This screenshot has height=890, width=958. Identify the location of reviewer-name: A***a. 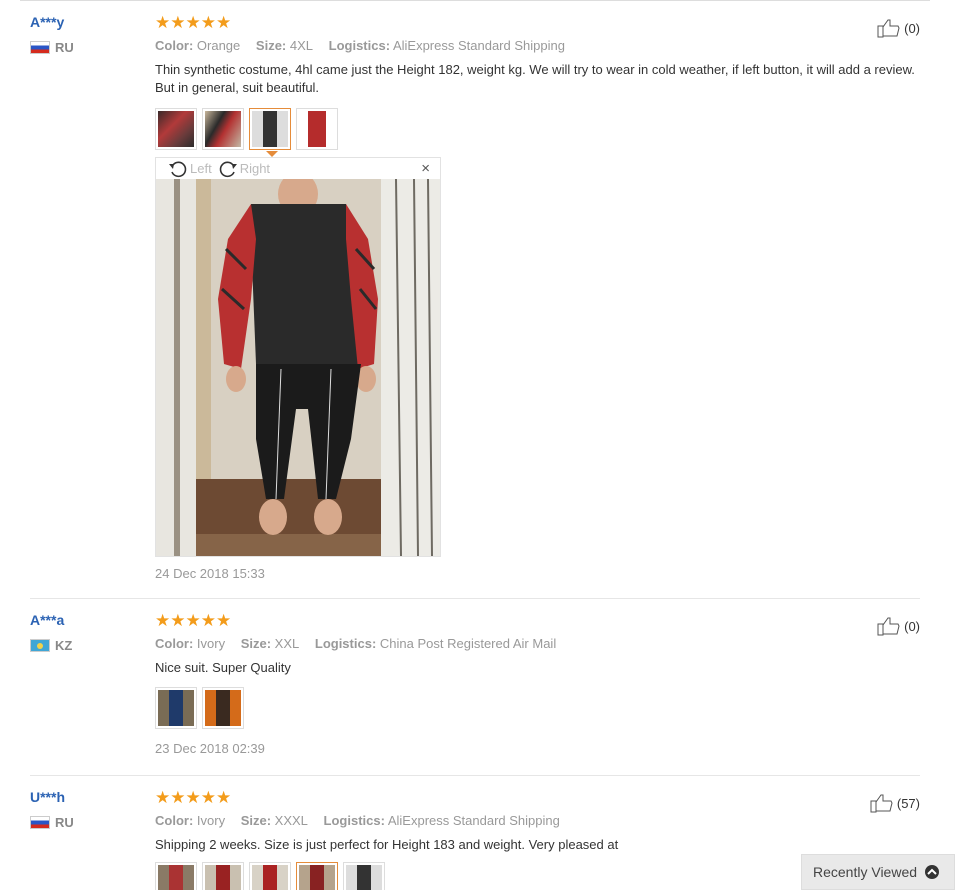
(85, 620).